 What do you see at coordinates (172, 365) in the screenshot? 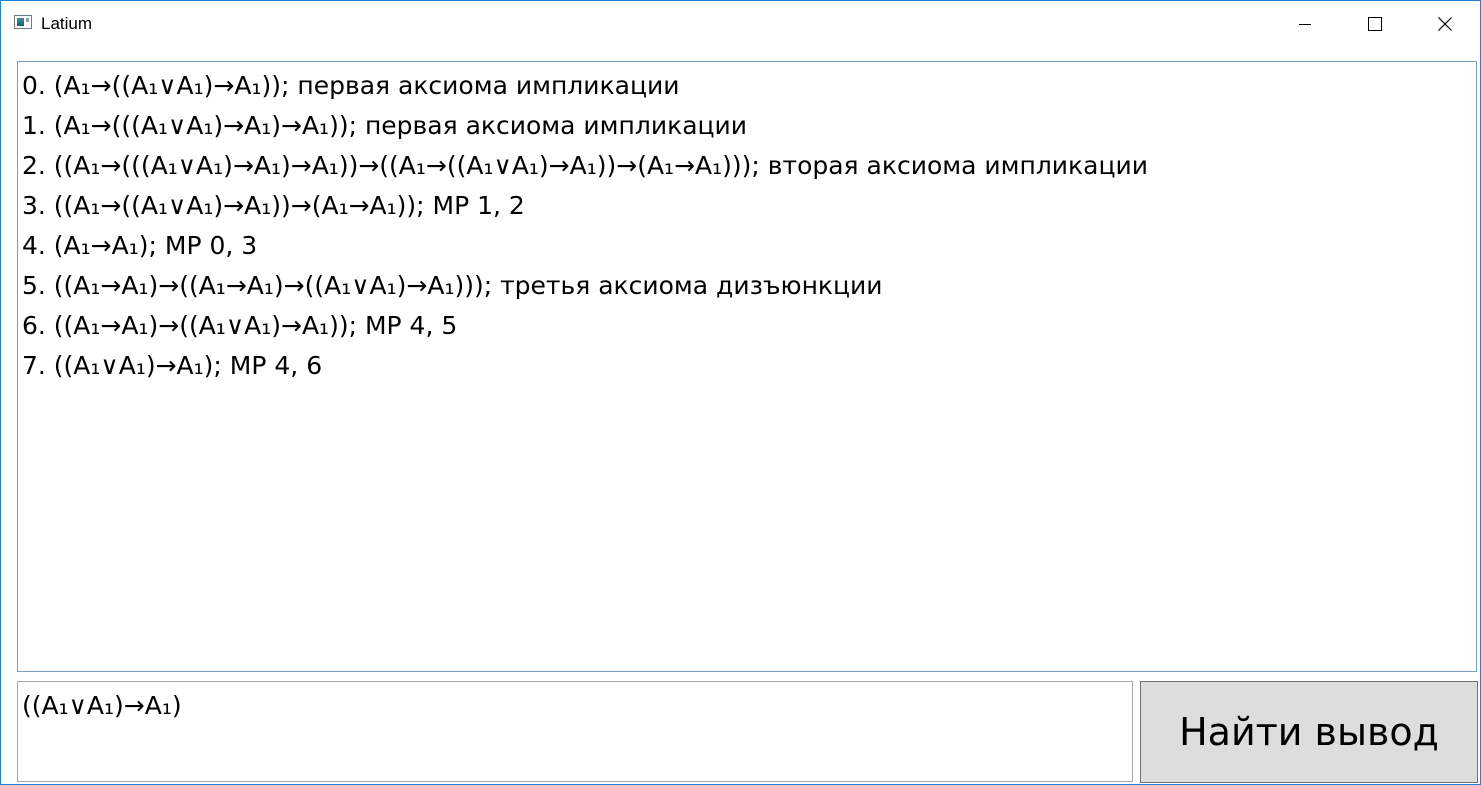
I see `proof-line: 7. ((A₁∨A₁)→A₁); MP 4, 6` at bounding box center [172, 365].